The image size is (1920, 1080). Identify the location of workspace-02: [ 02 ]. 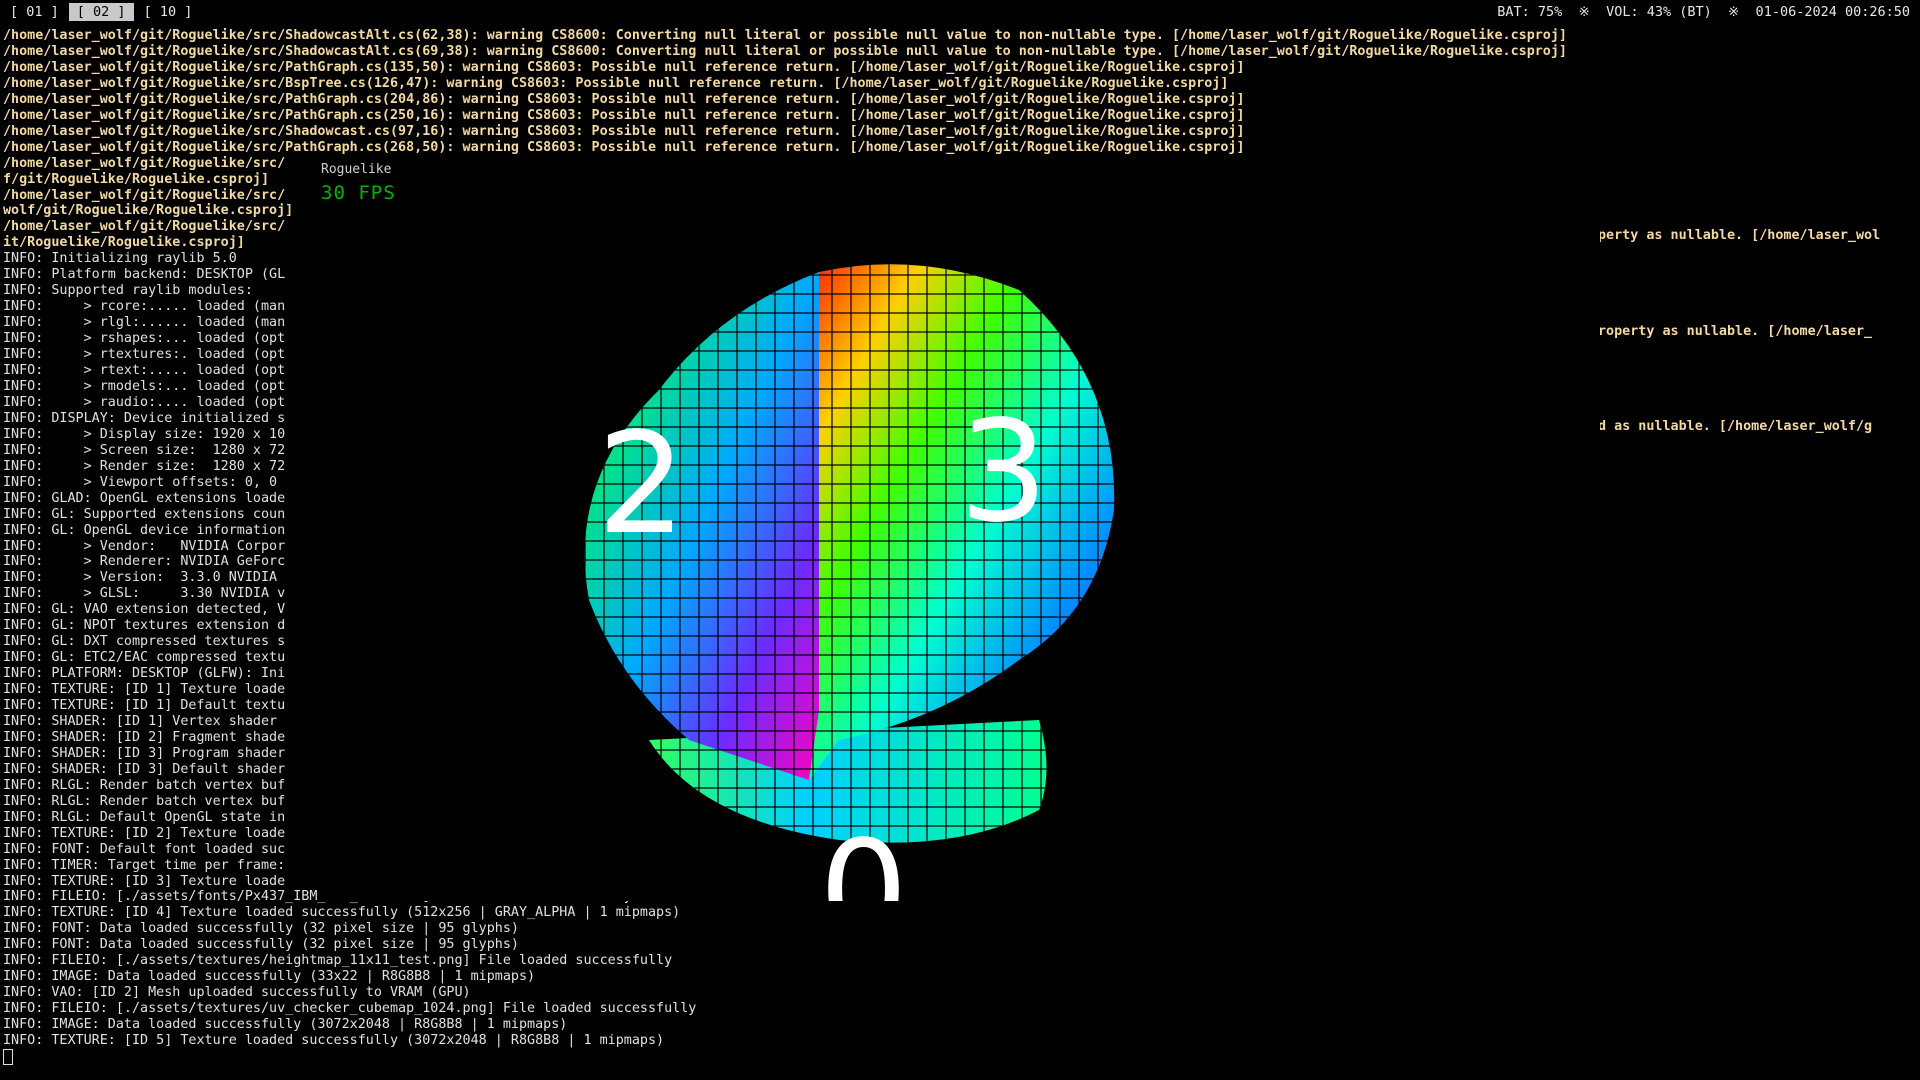
(101, 12).